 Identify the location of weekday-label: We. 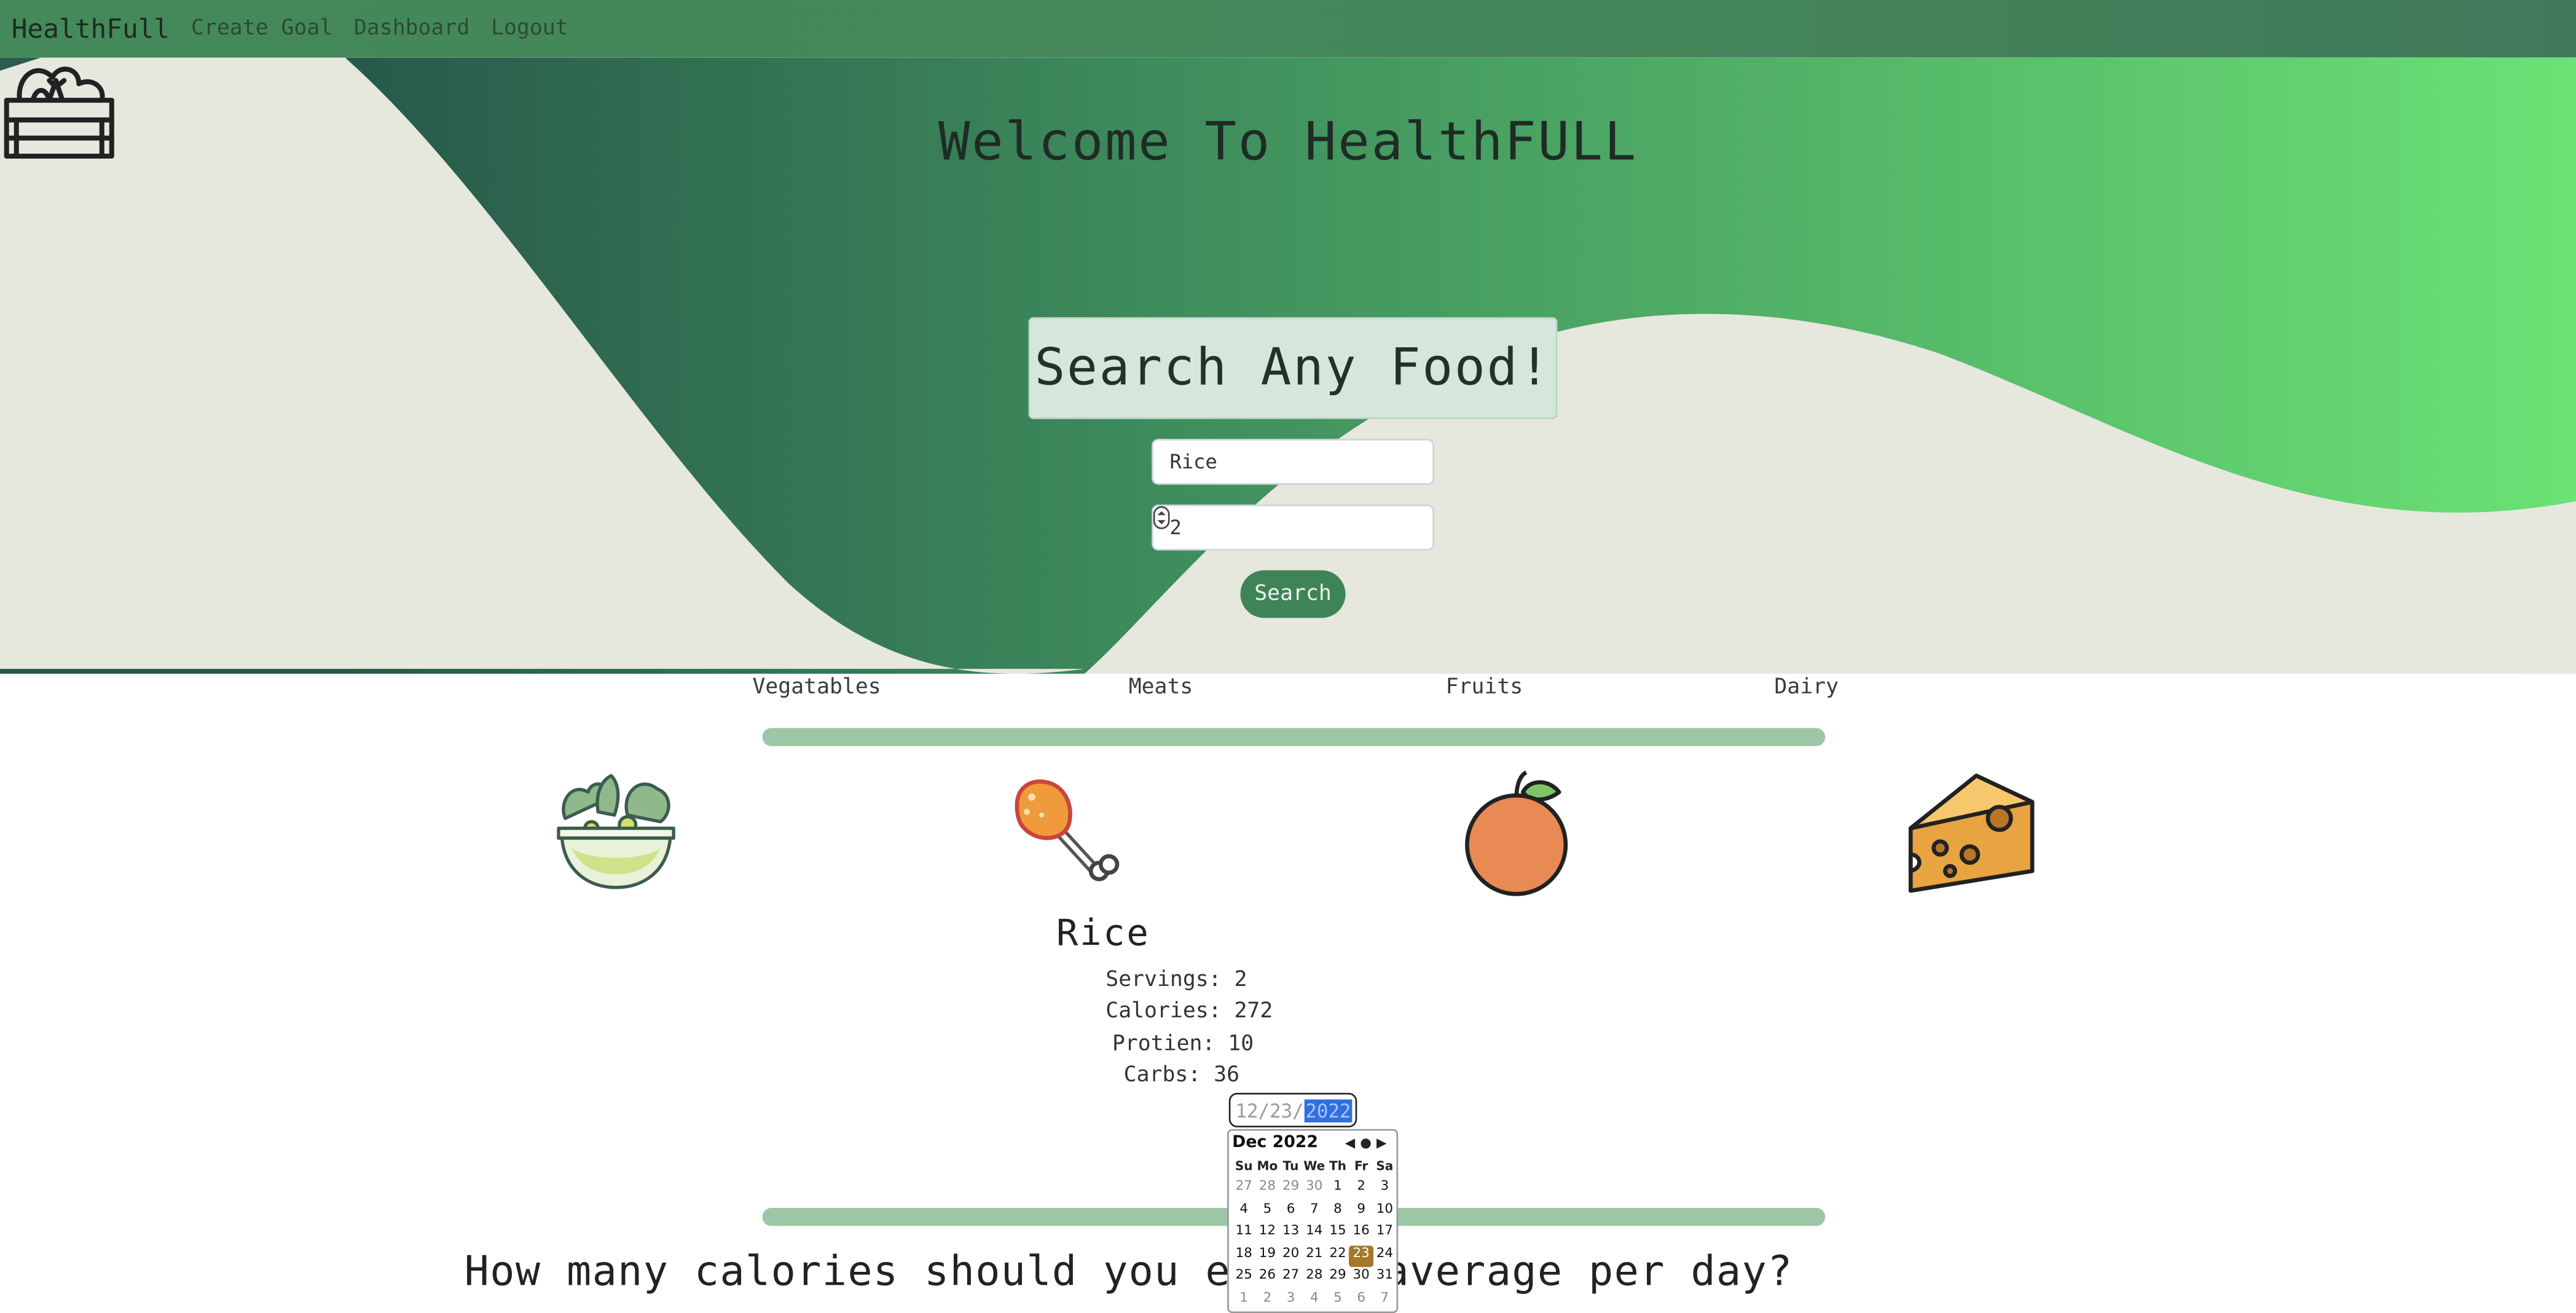
(1314, 1165).